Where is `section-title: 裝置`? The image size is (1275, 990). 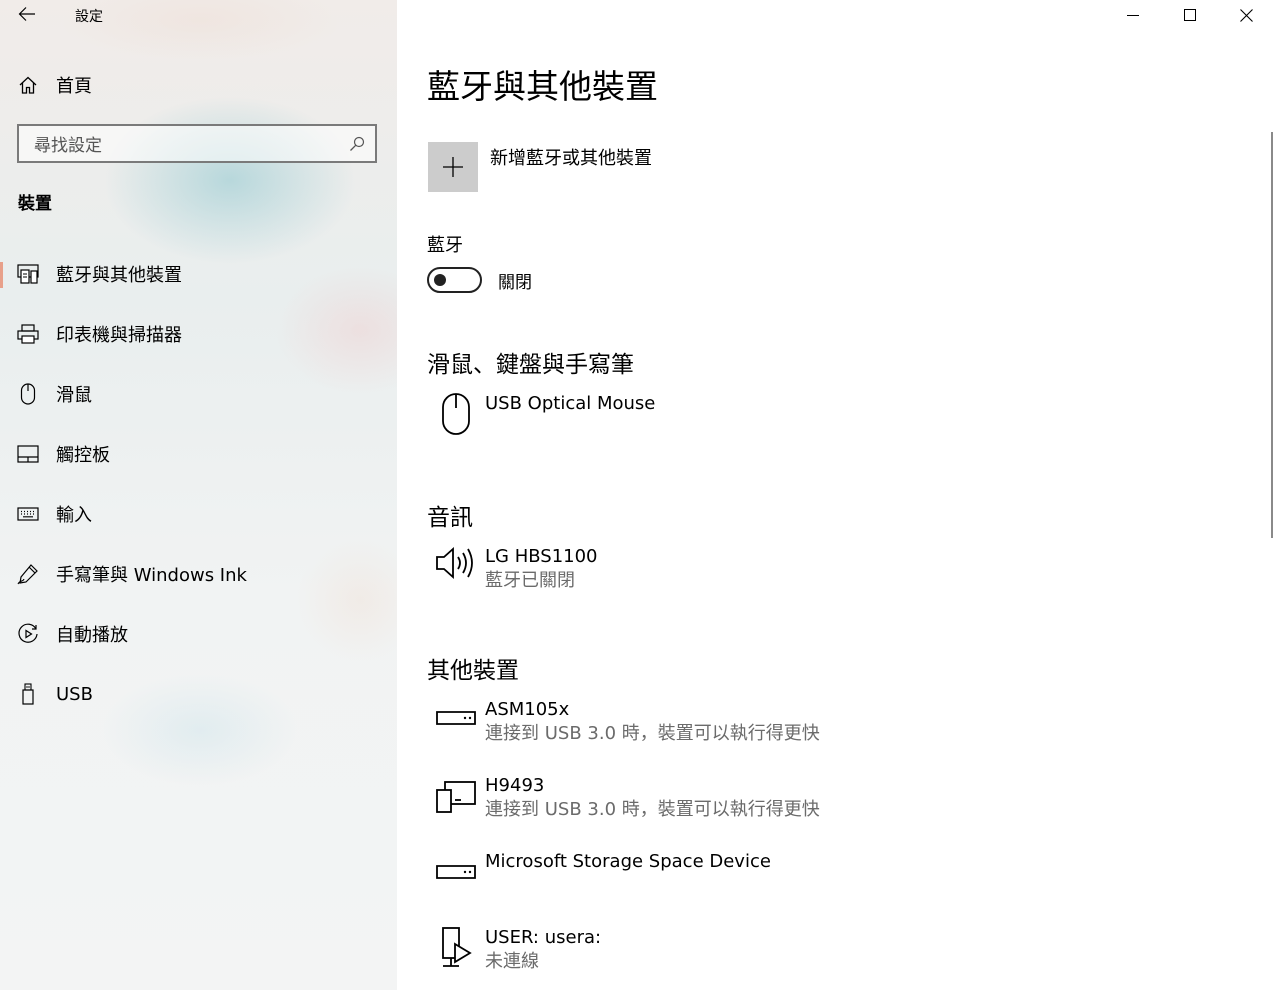 section-title: 裝置 is located at coordinates (35, 204).